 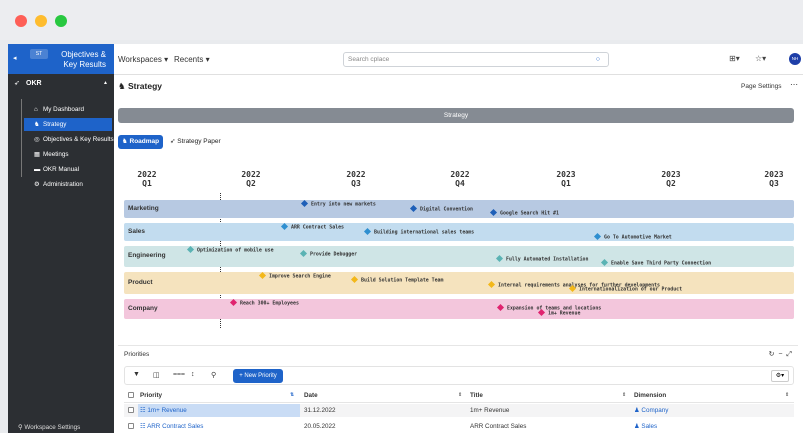 What do you see at coordinates (15, 58) in the screenshot?
I see `collapse-arrow-icon: ◂` at bounding box center [15, 58].